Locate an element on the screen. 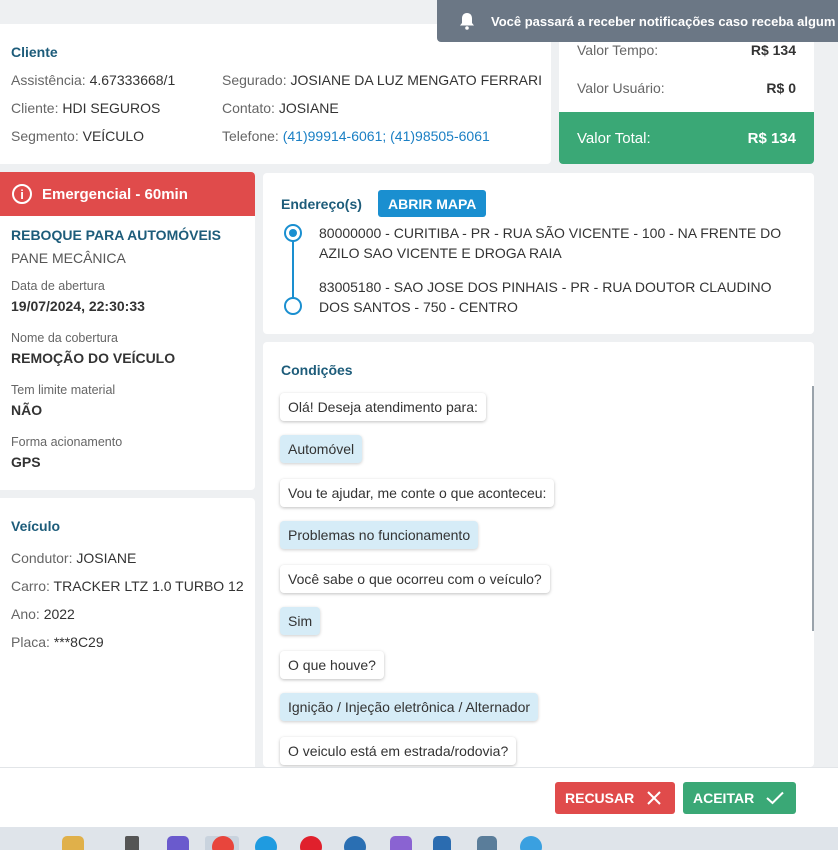  close-icon is located at coordinates (654, 798).